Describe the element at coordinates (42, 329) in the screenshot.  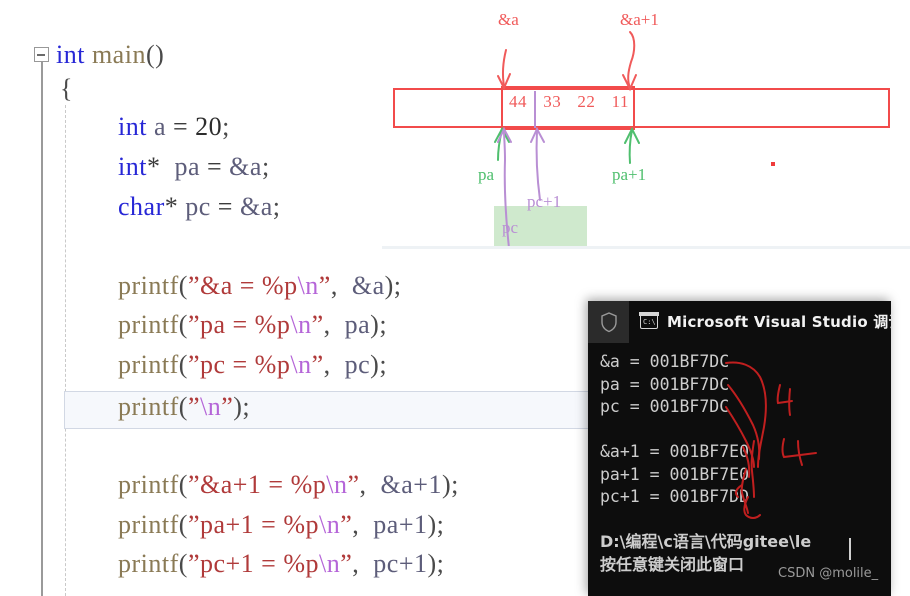
I see `fold-region-line` at that location.